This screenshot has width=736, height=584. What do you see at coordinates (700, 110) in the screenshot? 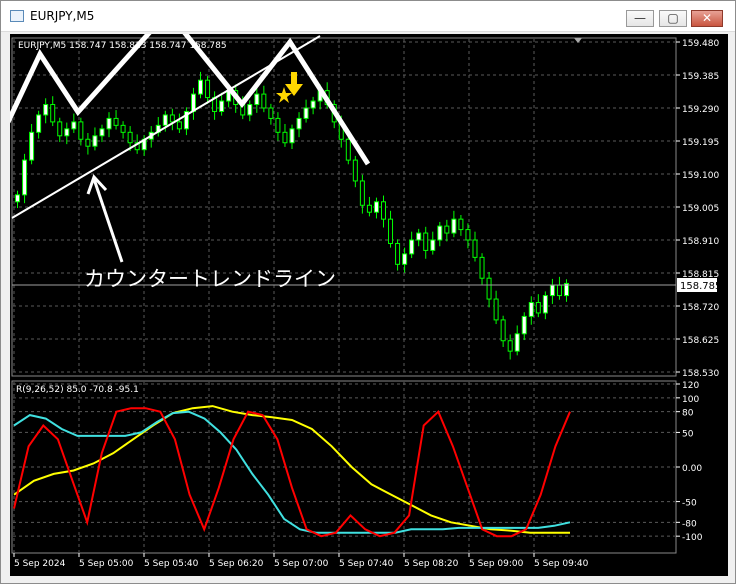
I see `price-tick-label: 159.290` at bounding box center [700, 110].